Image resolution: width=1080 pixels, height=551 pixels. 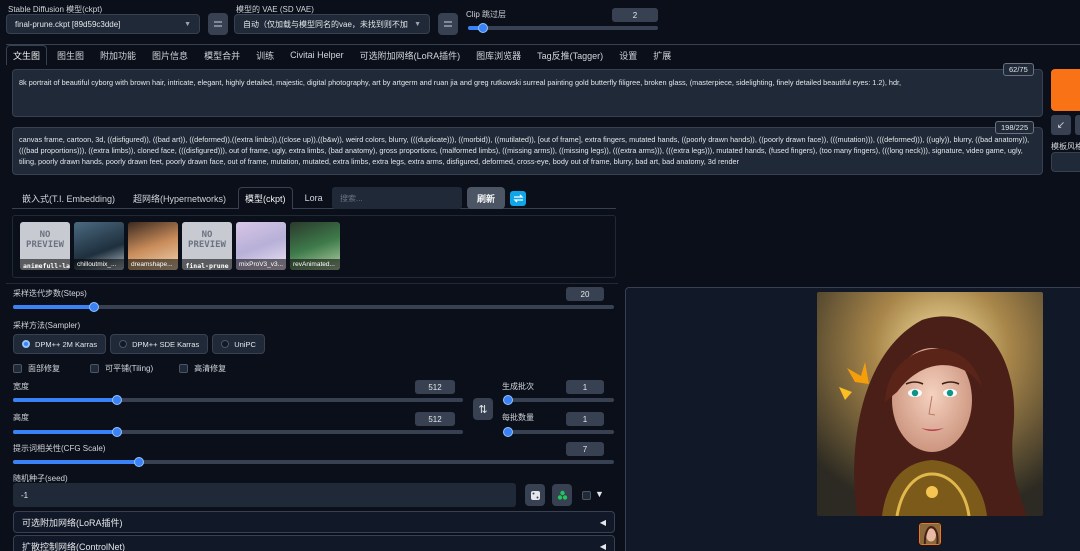 What do you see at coordinates (662, 55) in the screenshot?
I see `tab-11: 扩展` at bounding box center [662, 55].